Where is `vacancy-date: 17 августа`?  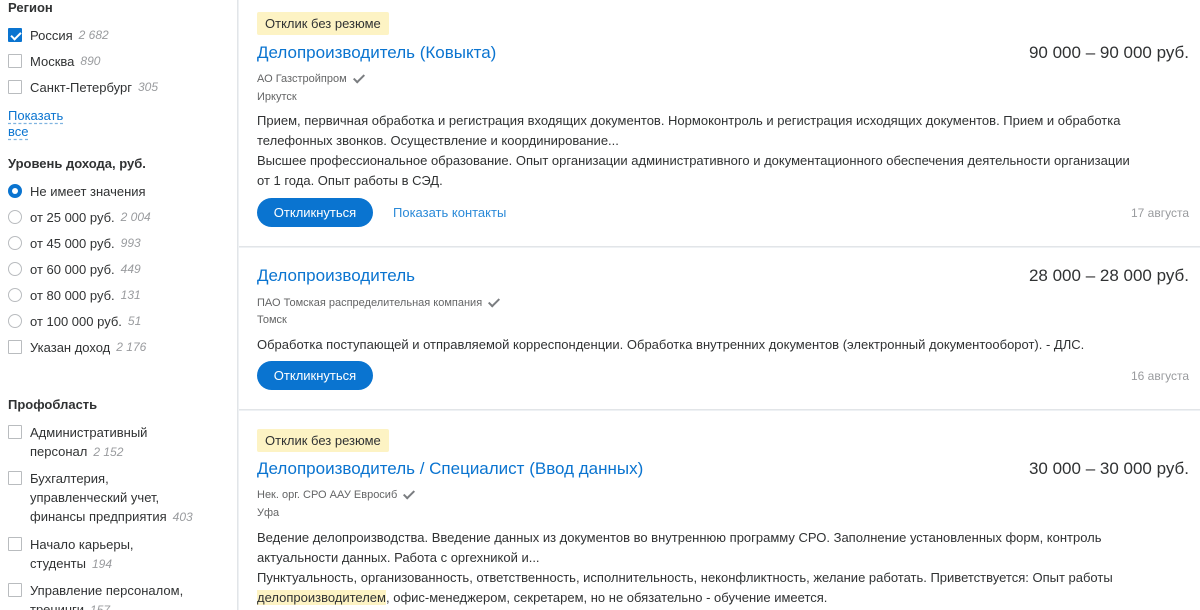 vacancy-date: 17 августа is located at coordinates (1159, 213).